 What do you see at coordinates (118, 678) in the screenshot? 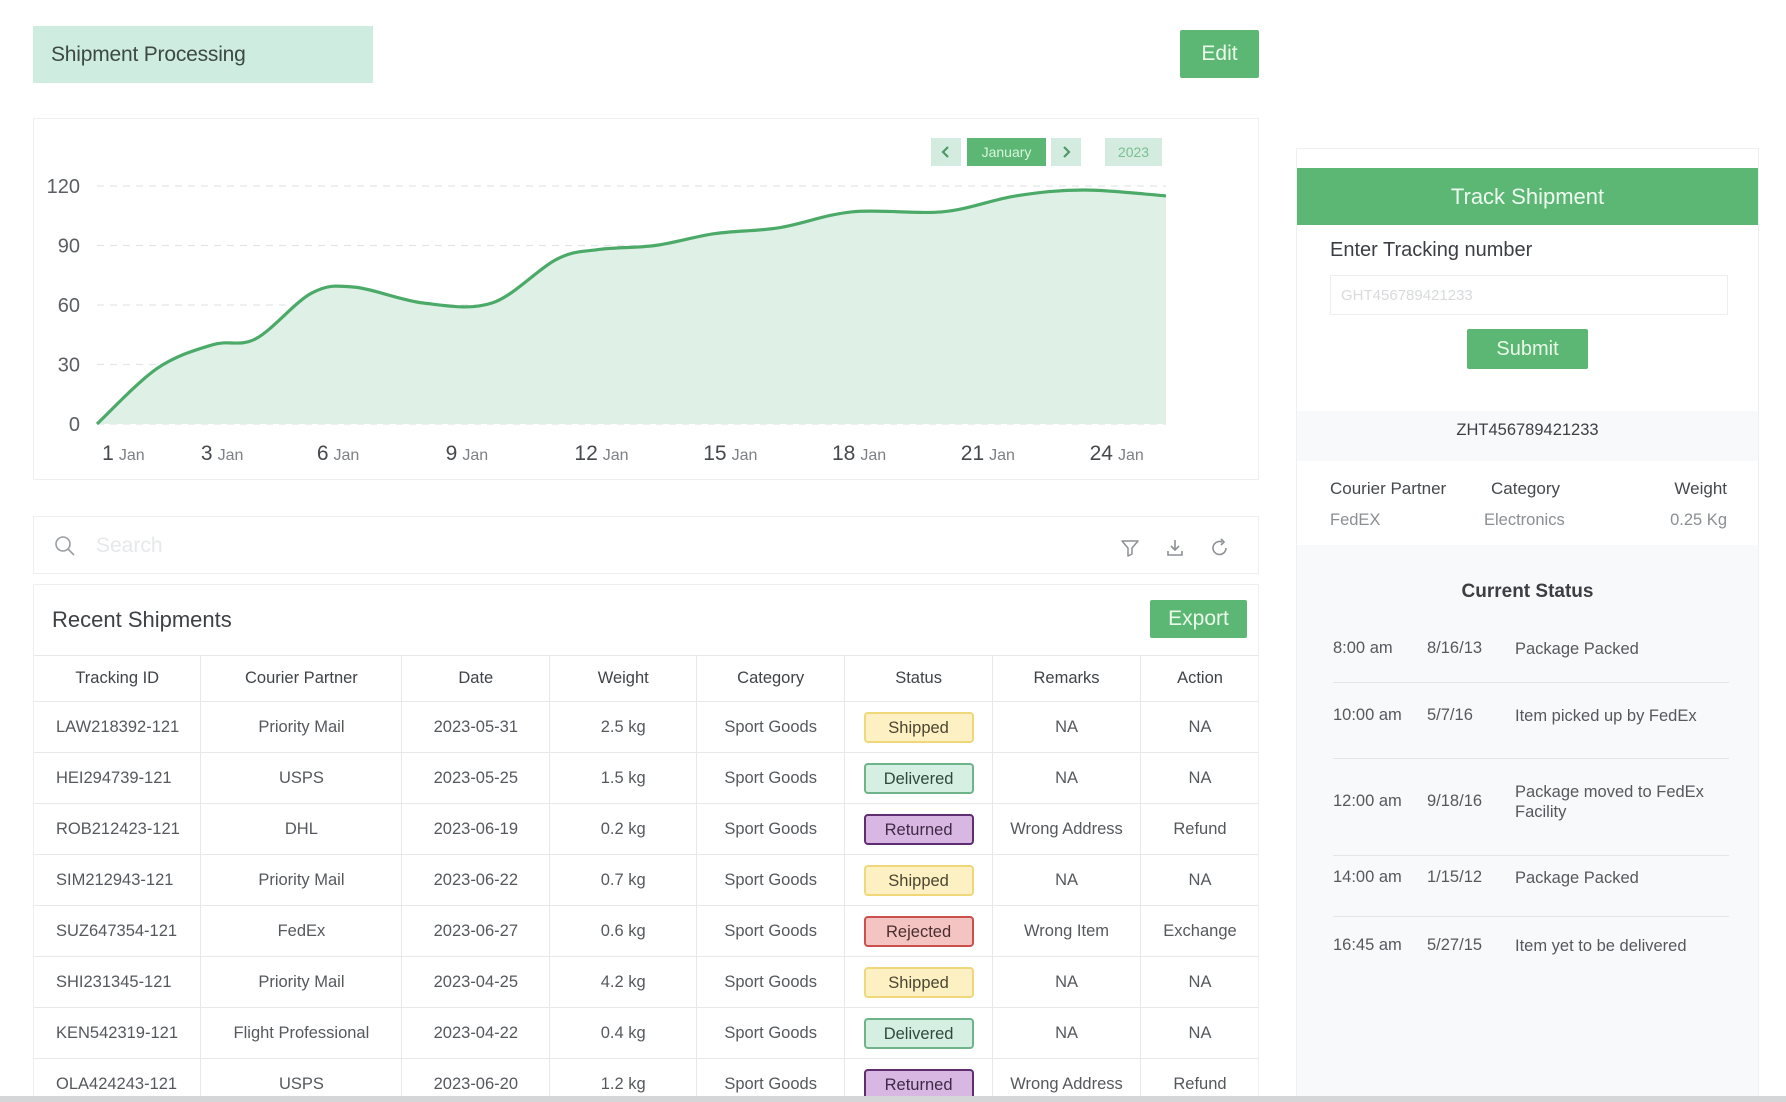
I see `column-header-tracking-id: Tracking ID` at bounding box center [118, 678].